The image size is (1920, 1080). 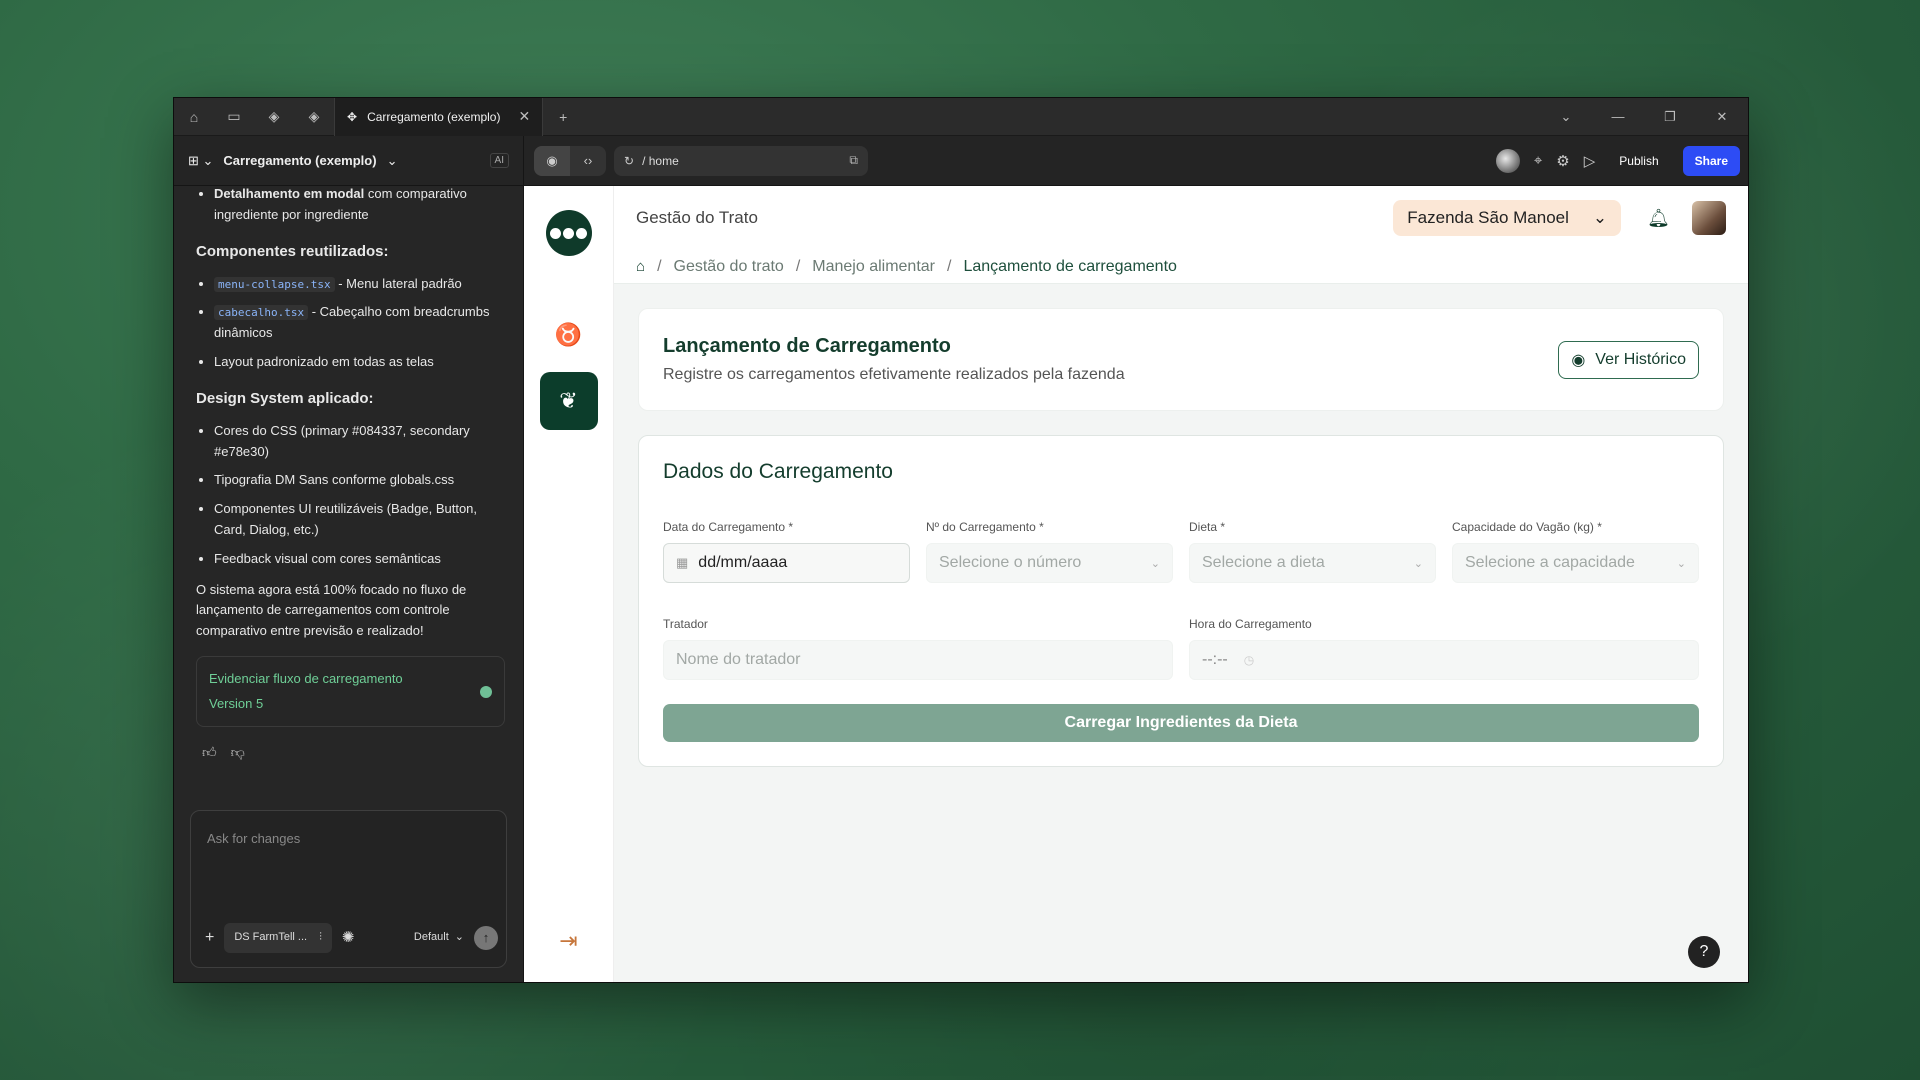 I want to click on date-label: Data do Carregamento *, so click(x=728, y=527).